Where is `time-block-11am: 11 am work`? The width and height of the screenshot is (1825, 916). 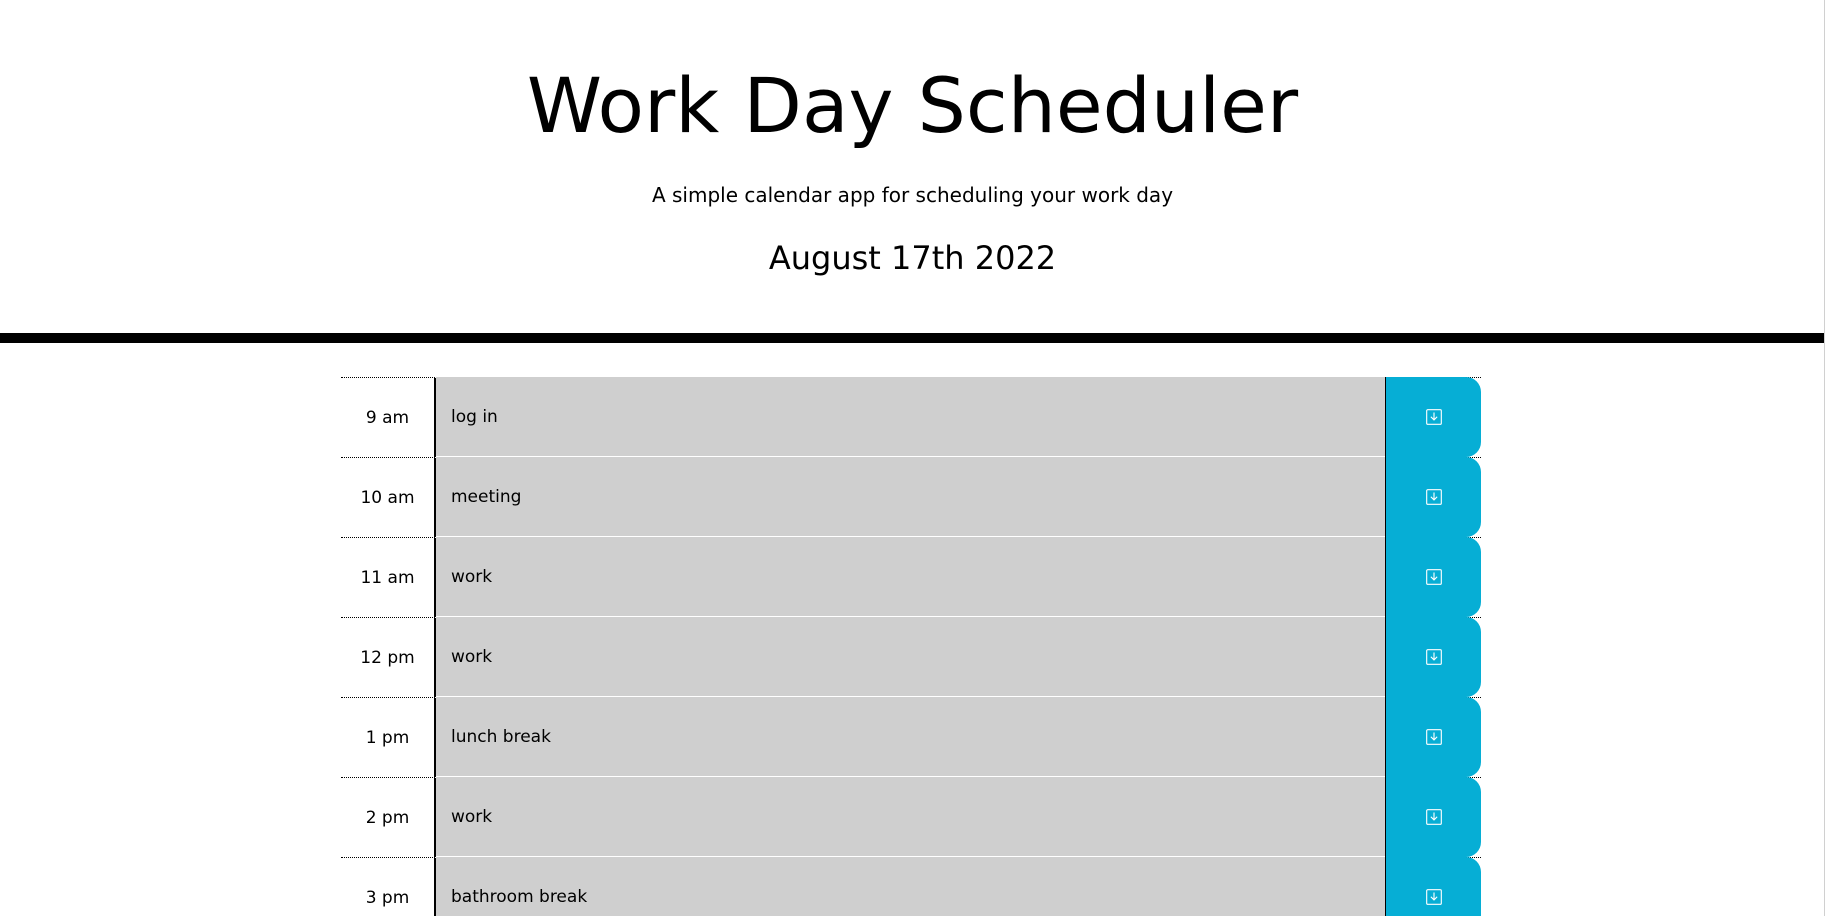 time-block-11am: 11 am work is located at coordinates (911, 577).